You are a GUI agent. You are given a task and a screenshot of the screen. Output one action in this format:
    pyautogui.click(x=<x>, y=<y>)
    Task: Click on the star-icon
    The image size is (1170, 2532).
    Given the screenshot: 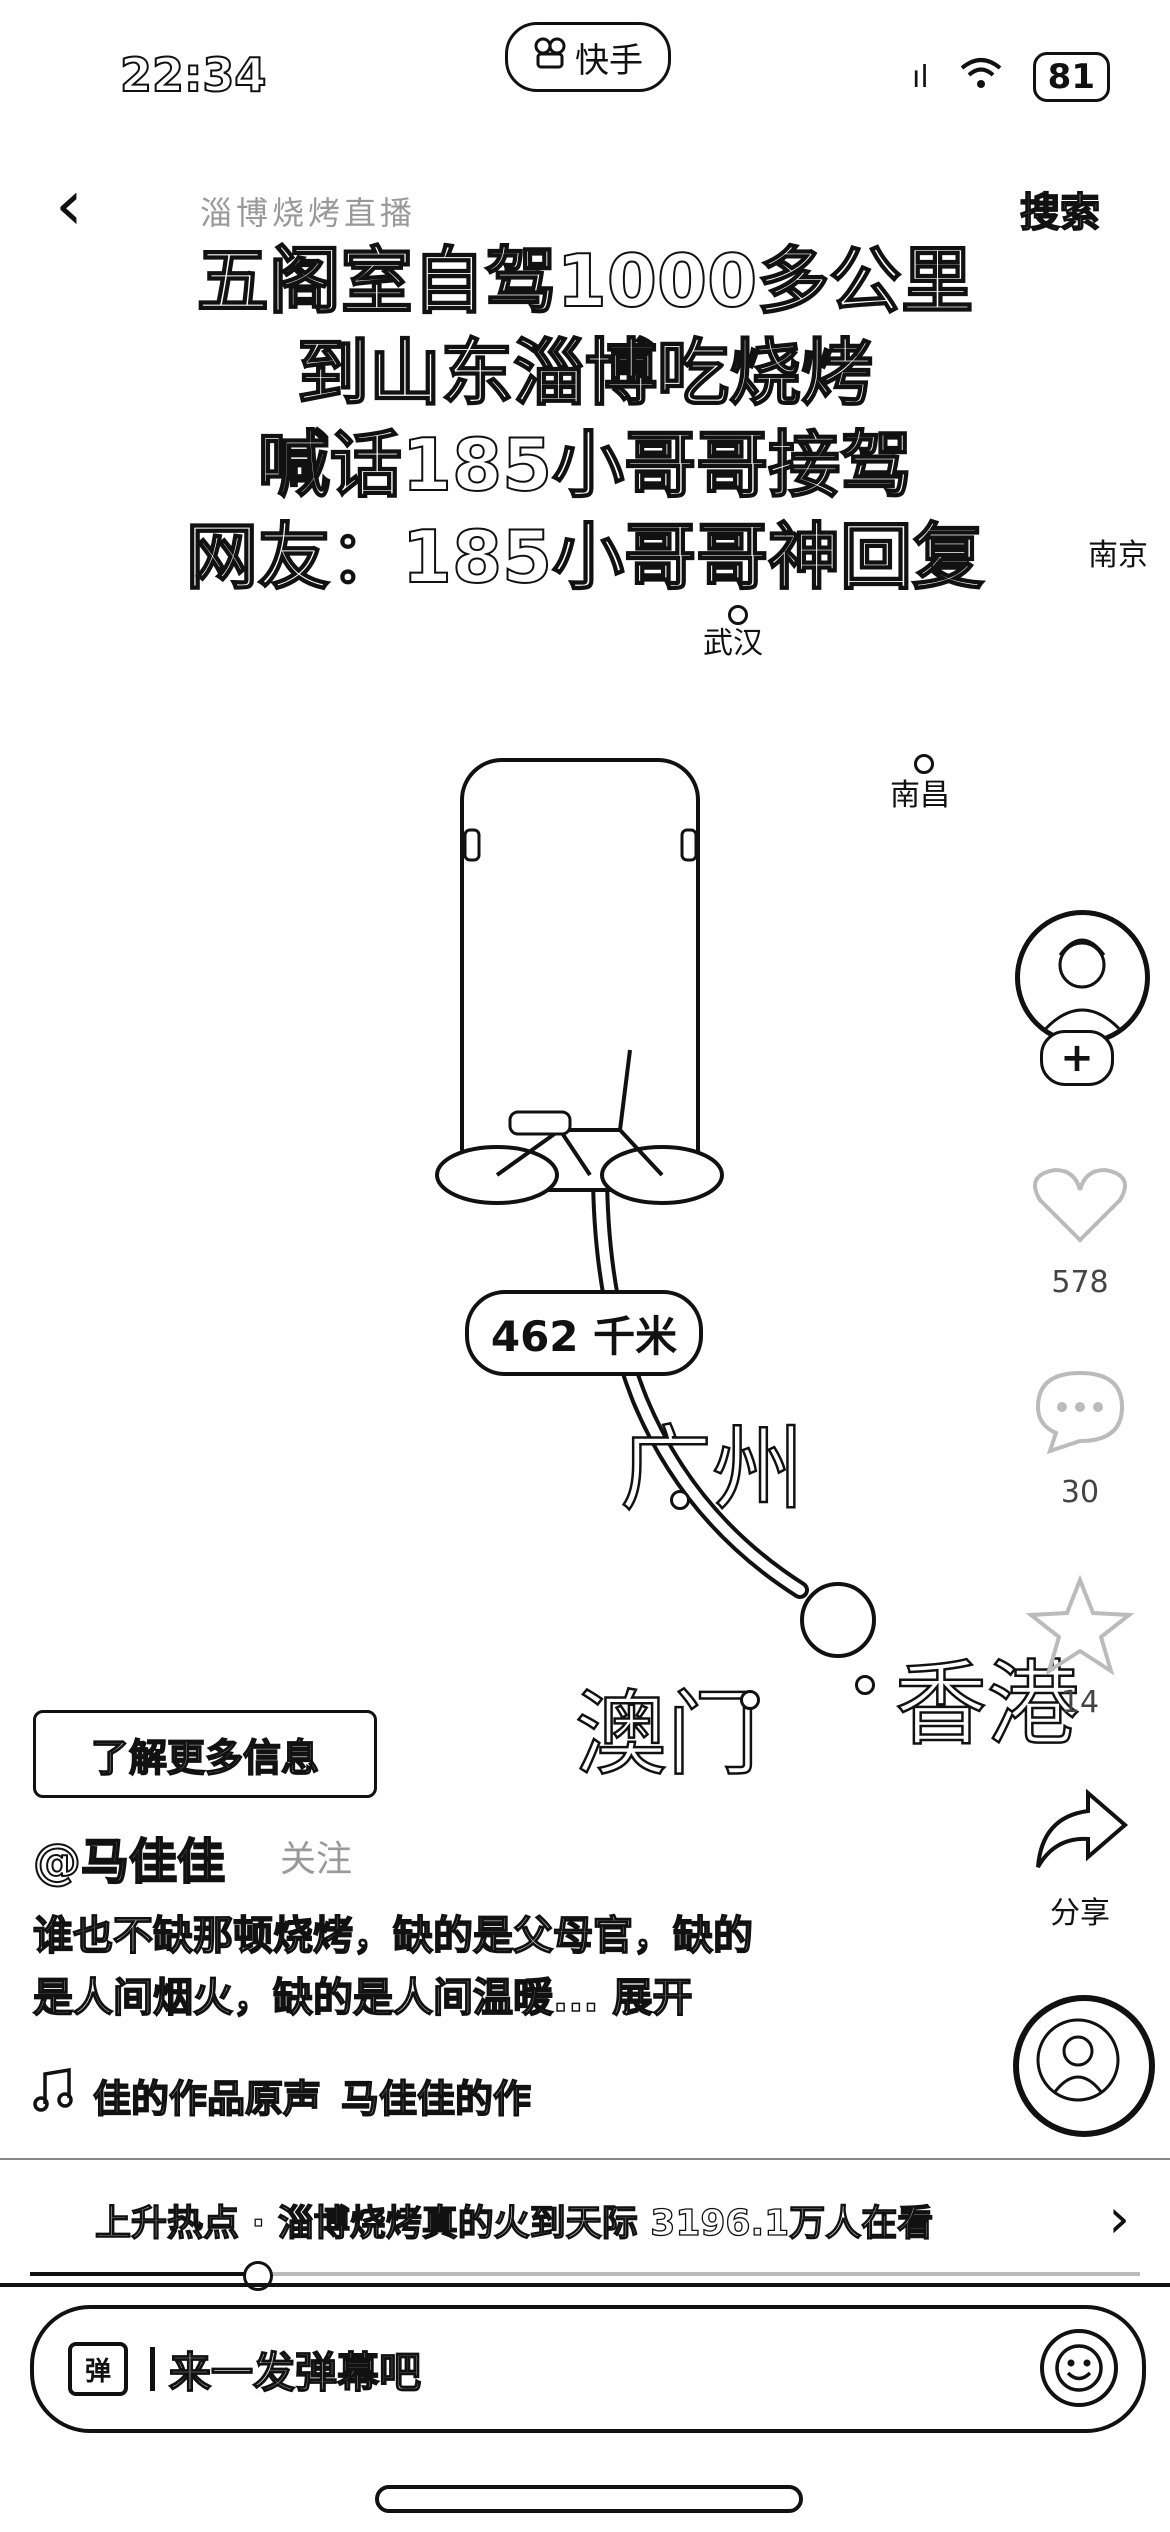 What is the action you would take?
    pyautogui.click(x=1080, y=1625)
    